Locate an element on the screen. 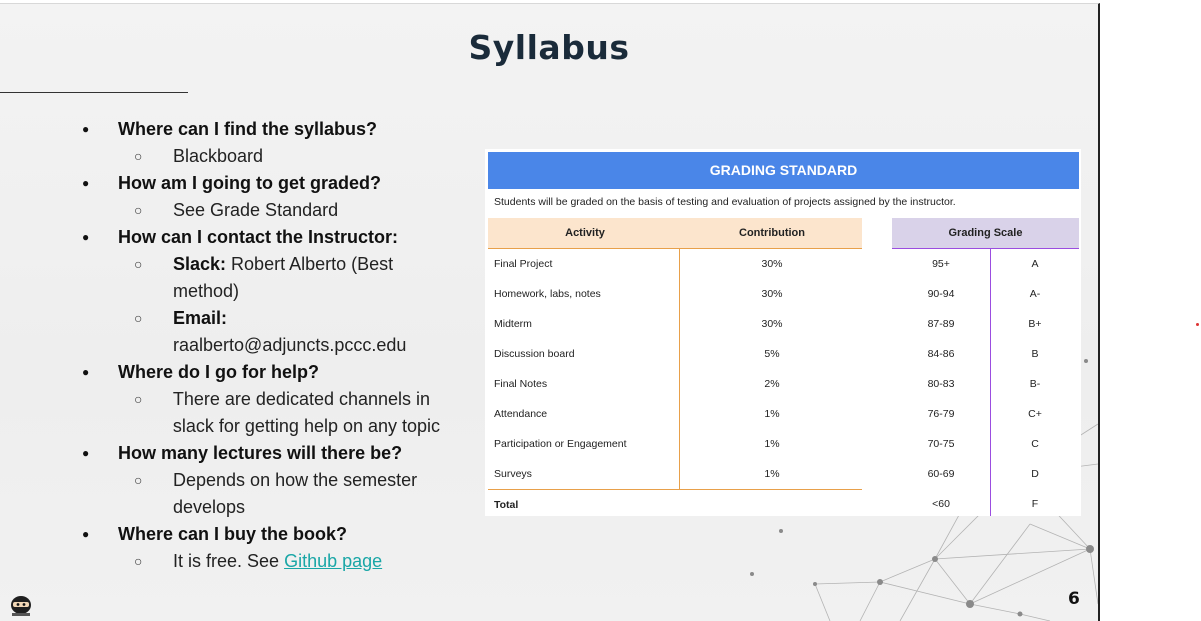 The image size is (1201, 621). activity-name-cell: Attendance is located at coordinates (521, 414).